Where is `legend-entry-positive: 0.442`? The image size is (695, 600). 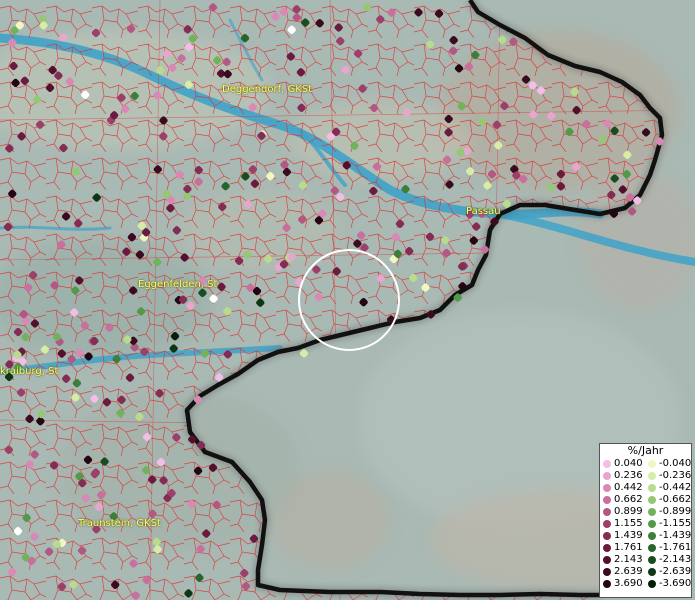
legend-entry-positive: 0.442 is located at coordinates (622, 488).